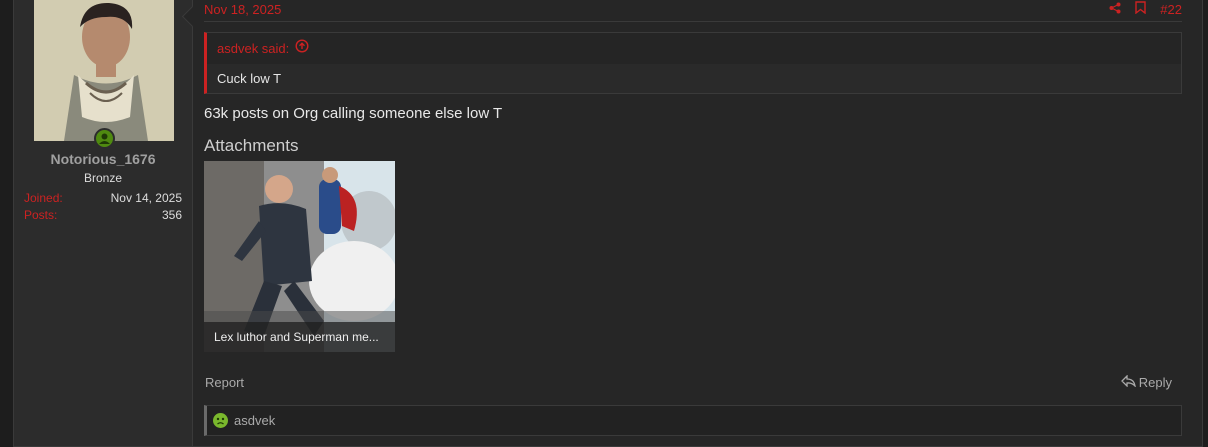  Describe the element at coordinates (103, 178) in the screenshot. I see `user-rank: Bronze` at that location.